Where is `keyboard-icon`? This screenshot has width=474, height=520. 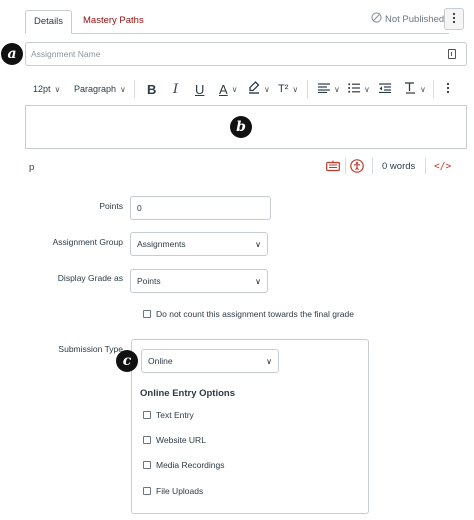
keyboard-icon is located at coordinates (333, 167).